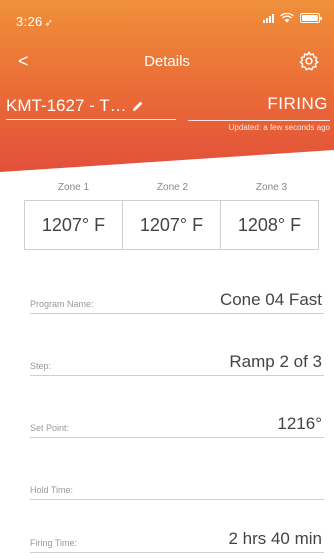 This screenshot has height=559, width=334. What do you see at coordinates (299, 423) in the screenshot?
I see `set-point-value: 1216°` at bounding box center [299, 423].